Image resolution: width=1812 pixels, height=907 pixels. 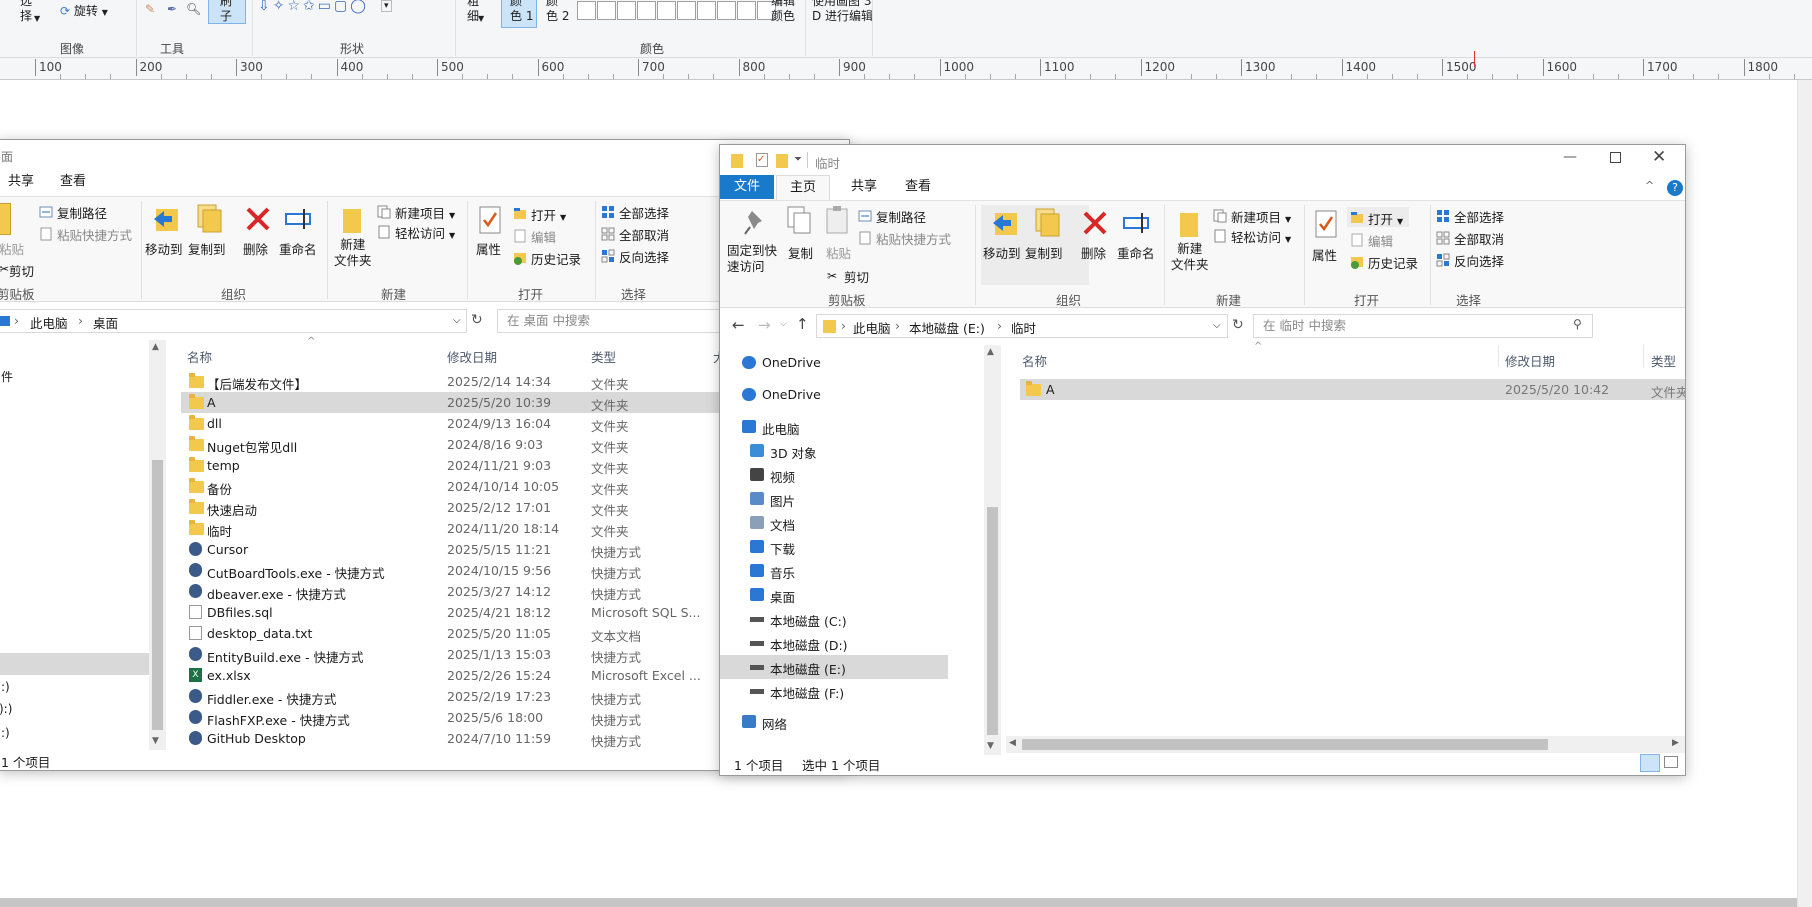 I want to click on column-date: 修改日期, so click(x=1530, y=360).